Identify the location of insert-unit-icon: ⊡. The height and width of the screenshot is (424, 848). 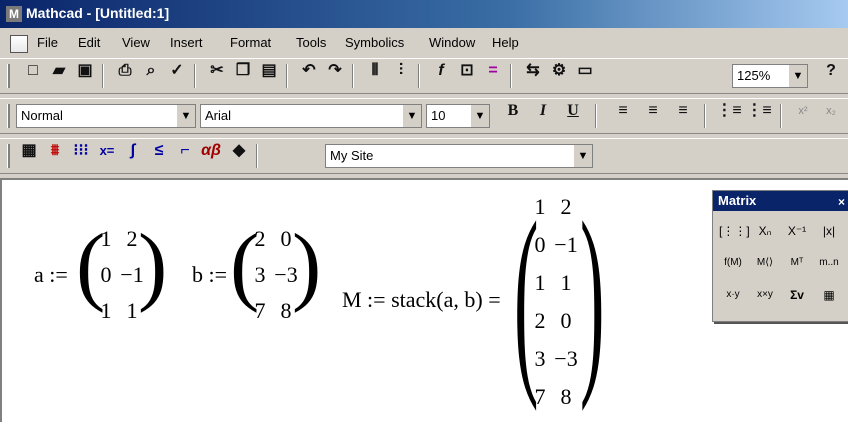
(467, 71).